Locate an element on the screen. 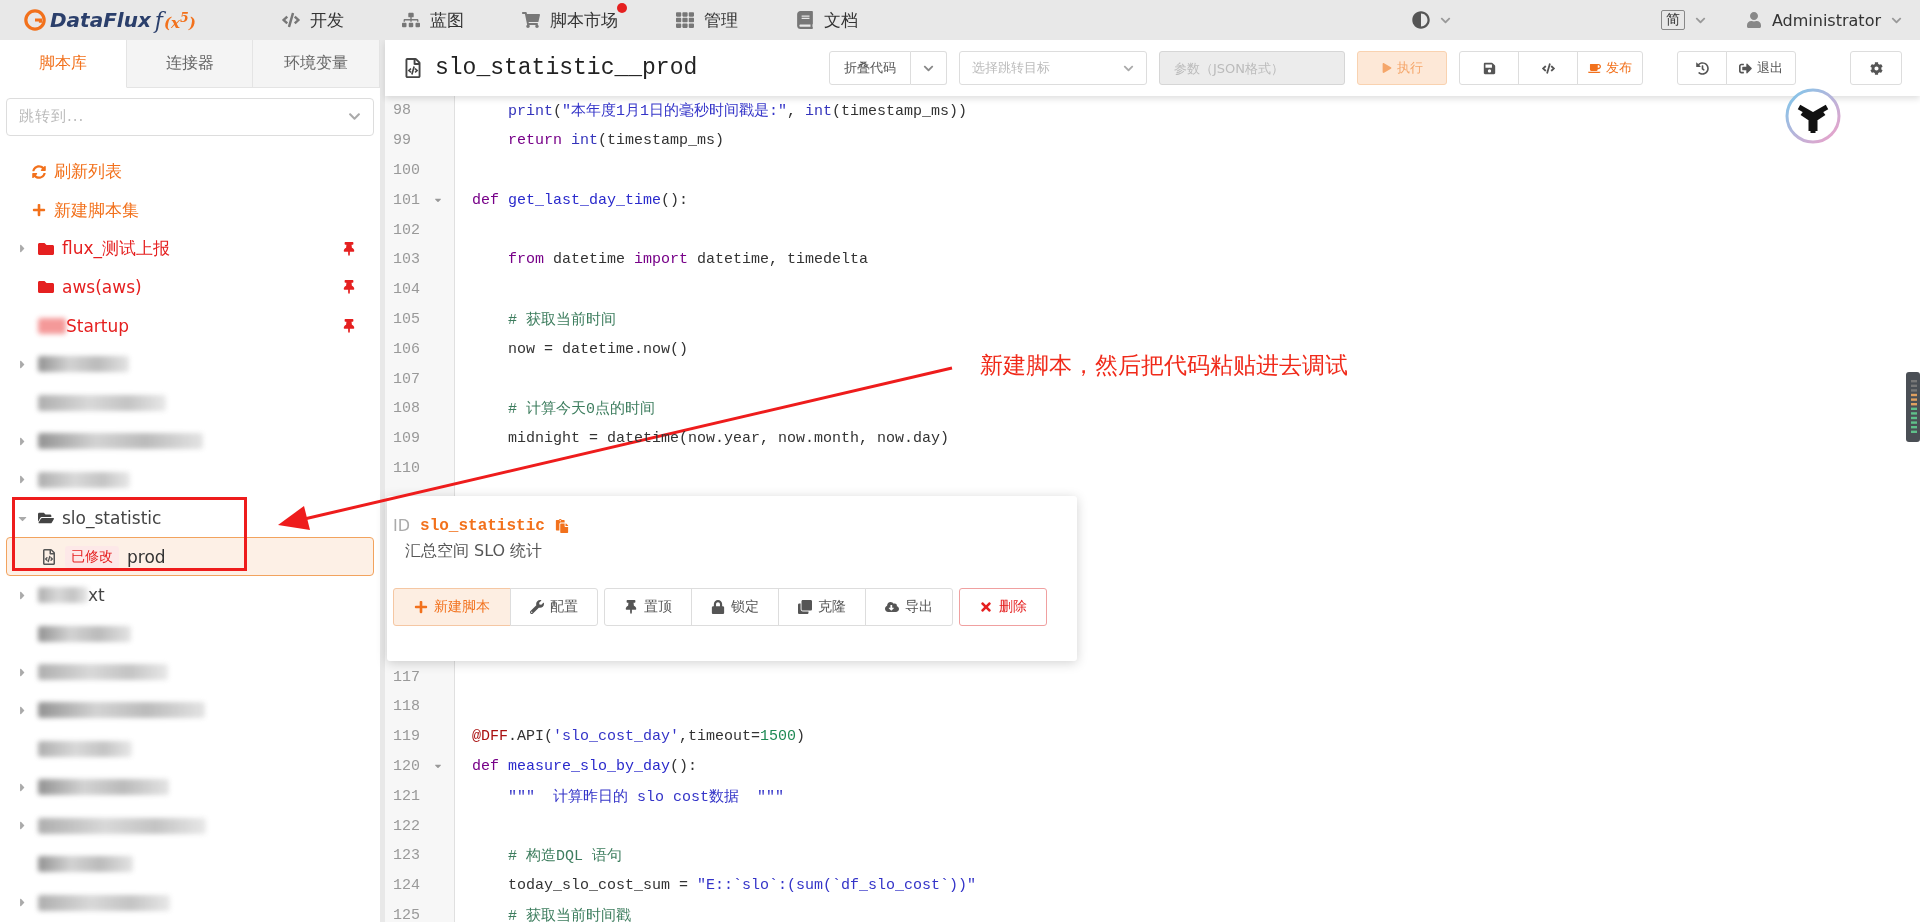 This screenshot has height=922, width=1920. cup-icon is located at coordinates (1594, 68).